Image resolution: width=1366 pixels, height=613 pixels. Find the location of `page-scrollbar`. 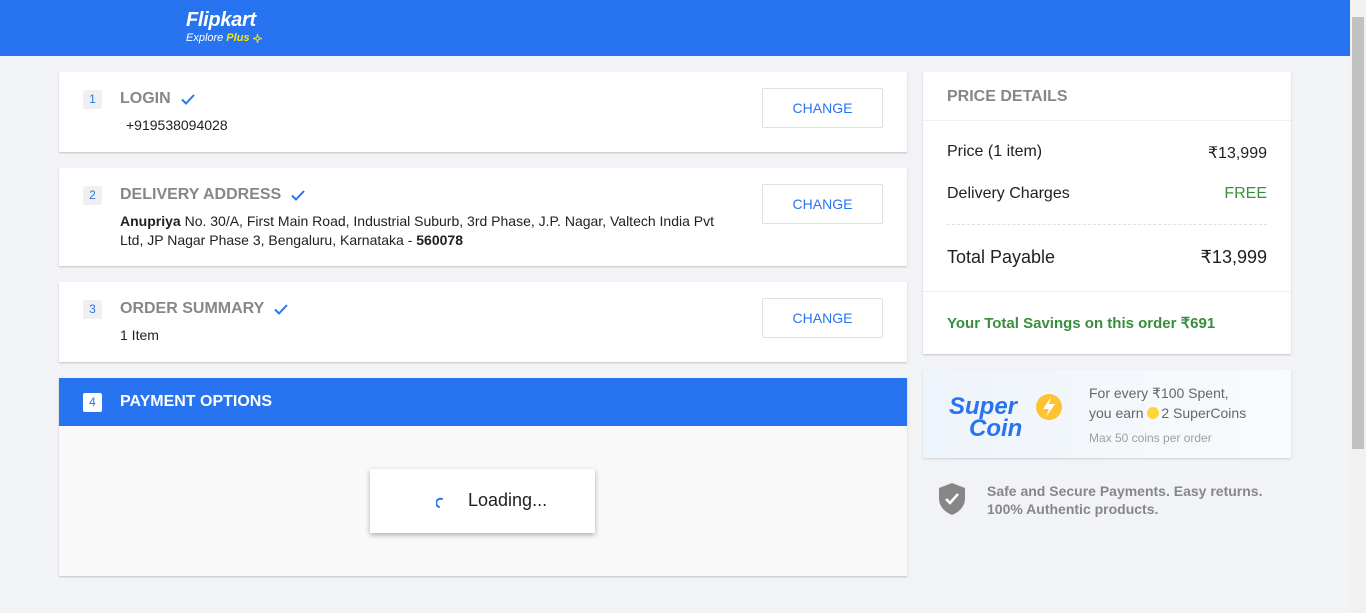

page-scrollbar is located at coordinates (1358, 306).